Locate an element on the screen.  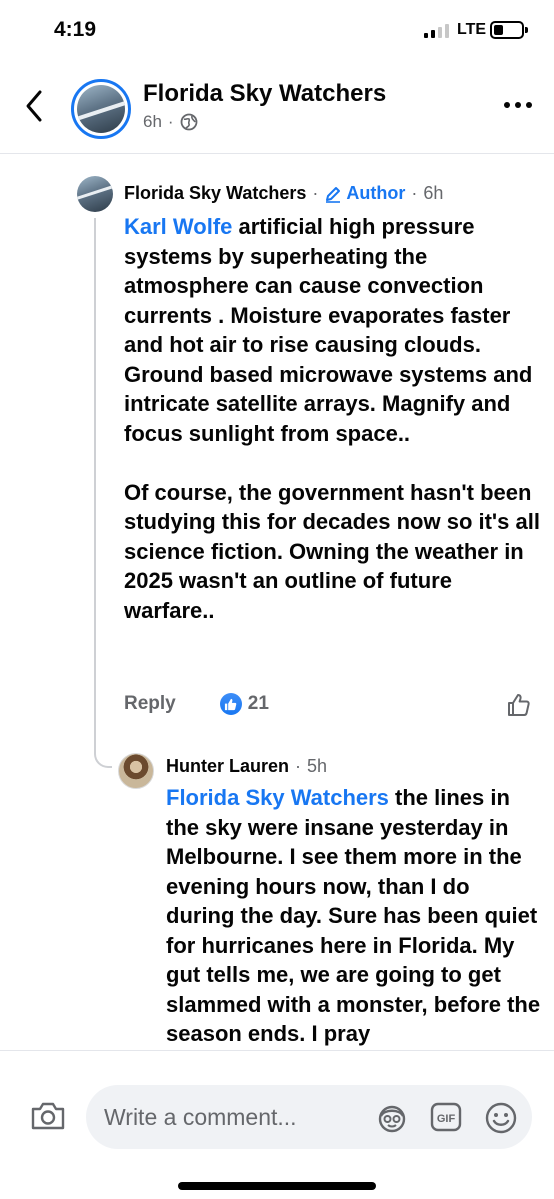
thread-line is located at coordinates (95, 478).